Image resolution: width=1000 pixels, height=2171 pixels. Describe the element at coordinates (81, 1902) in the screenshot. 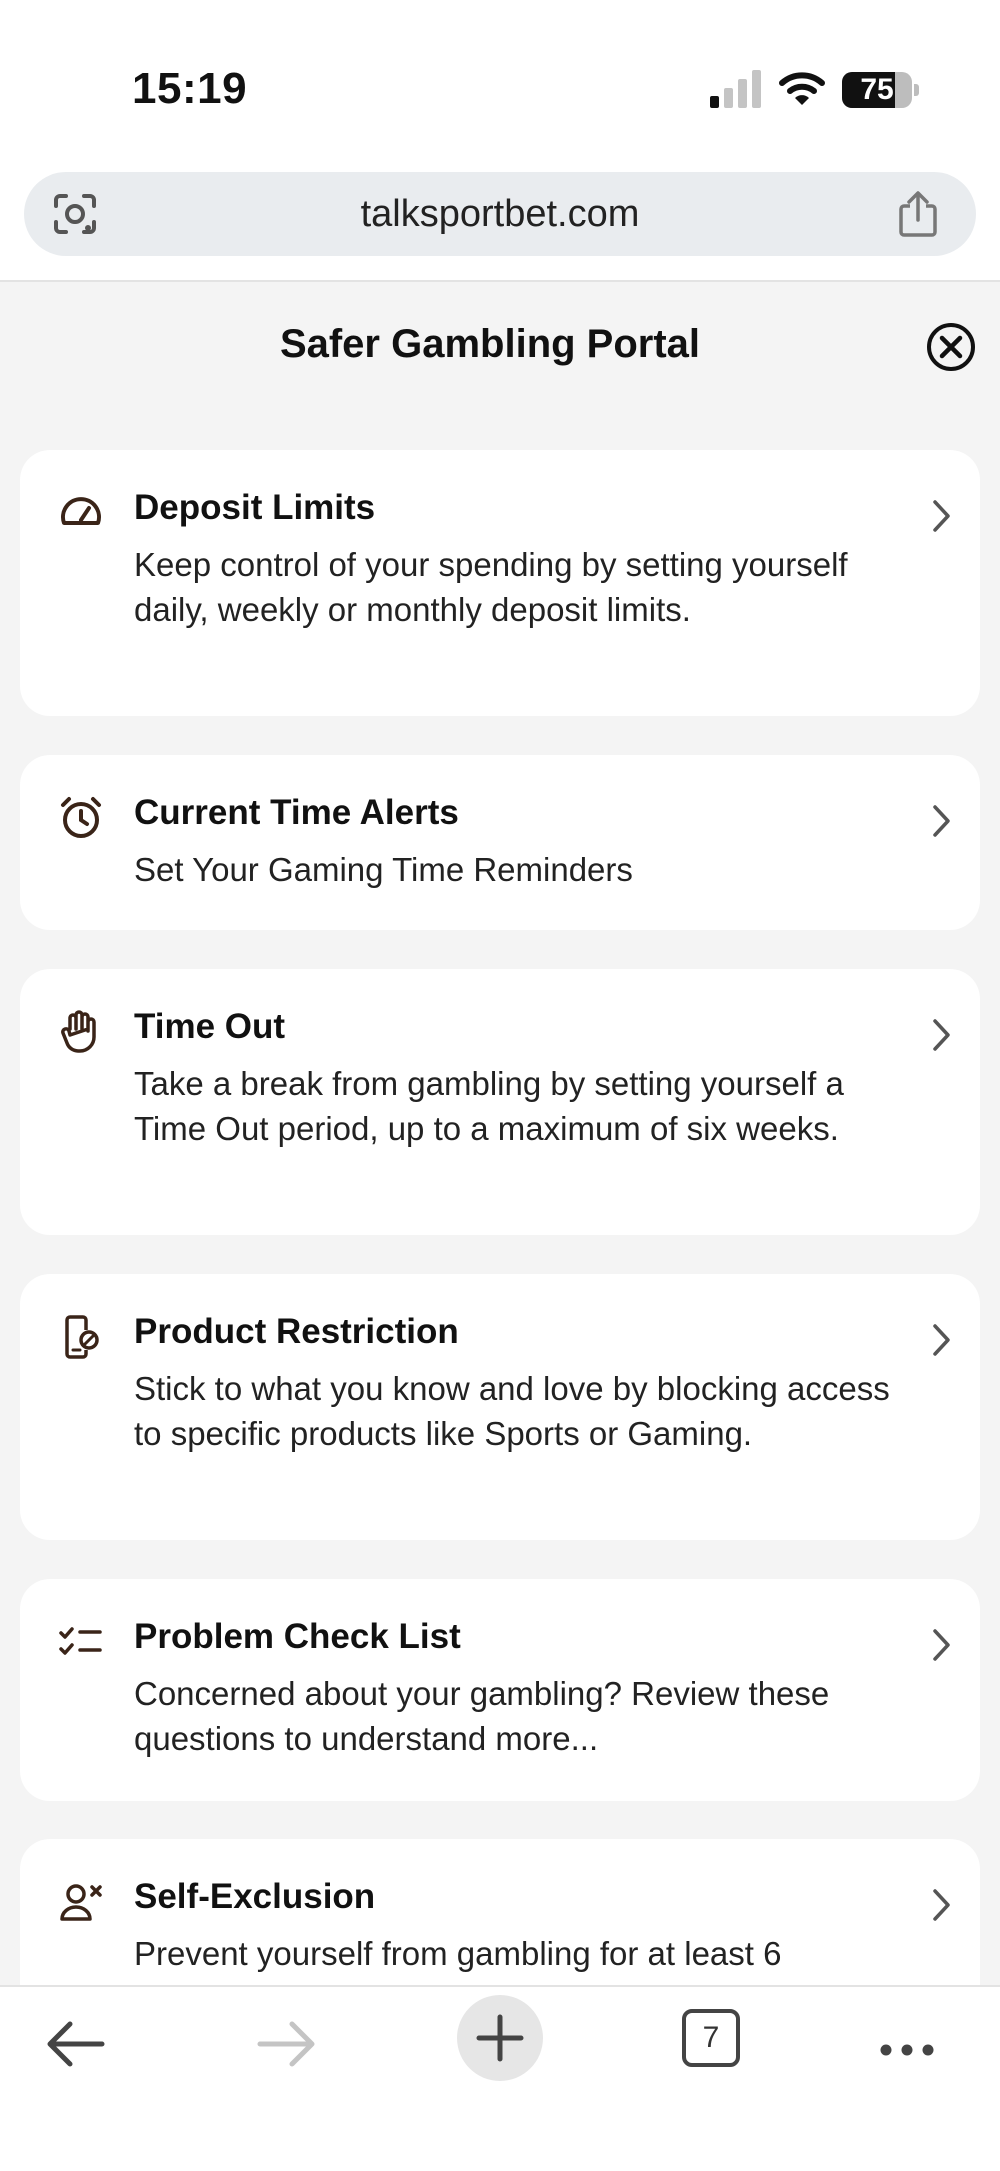

I see `user-remove-icon` at that location.